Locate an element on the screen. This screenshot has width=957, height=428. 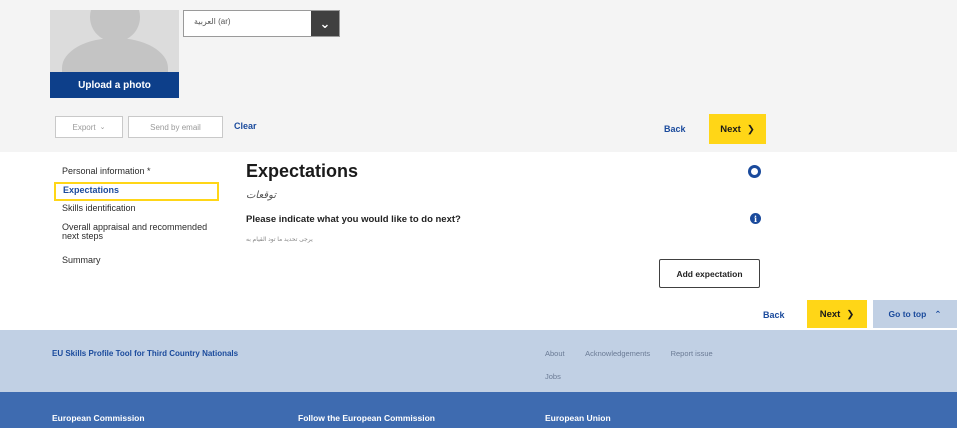
add-expectation-button: Add expectation is located at coordinates (709, 273).